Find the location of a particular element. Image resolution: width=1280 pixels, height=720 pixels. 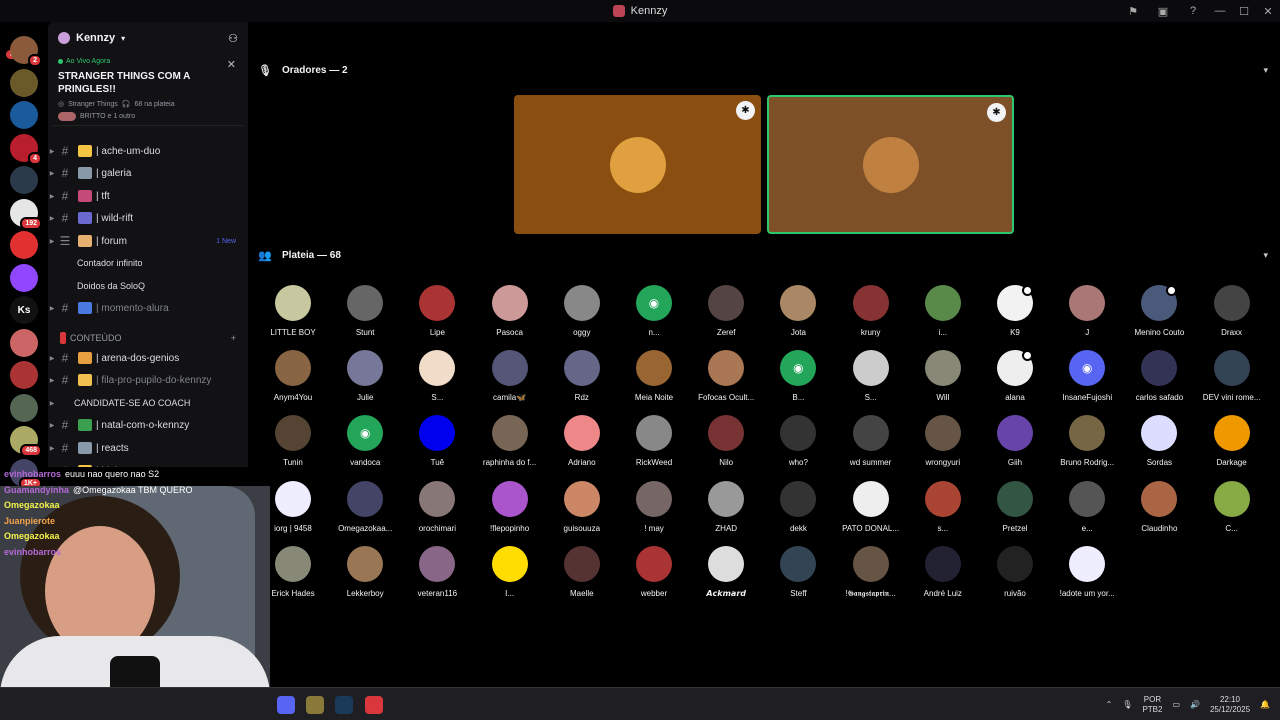

plus-icon: + is located at coordinates (233, 338).